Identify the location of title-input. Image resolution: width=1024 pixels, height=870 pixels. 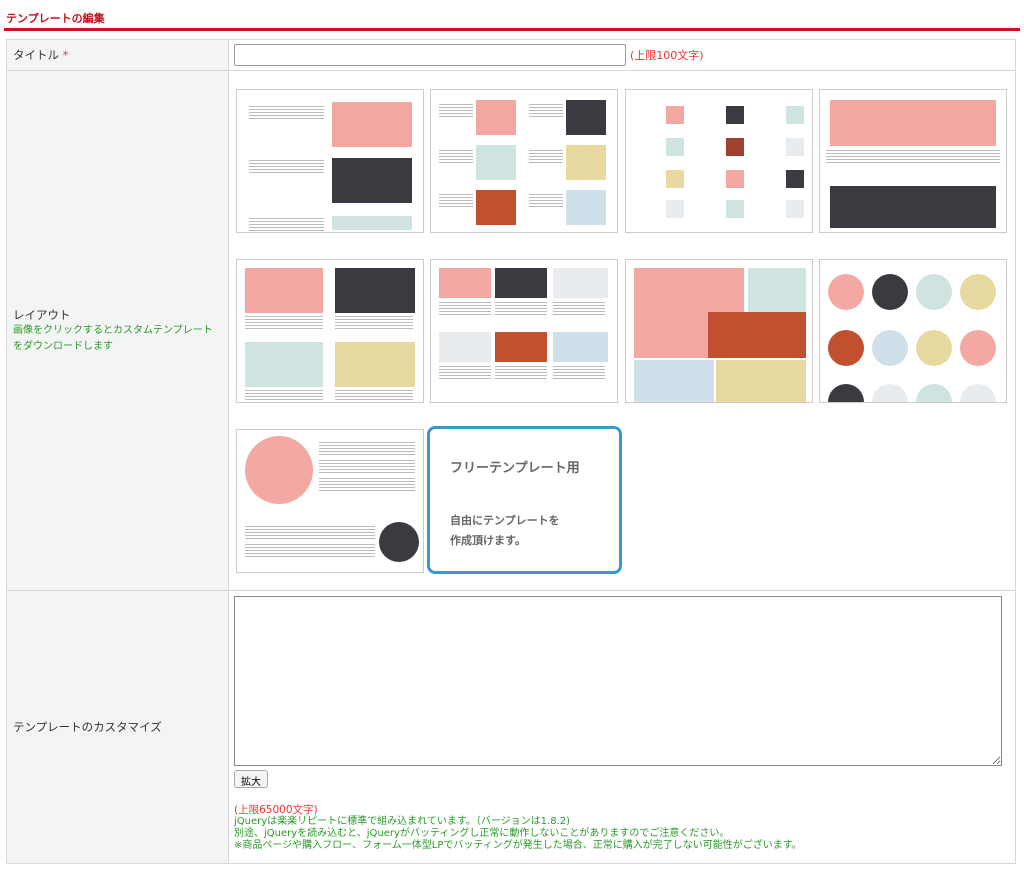
(430, 55).